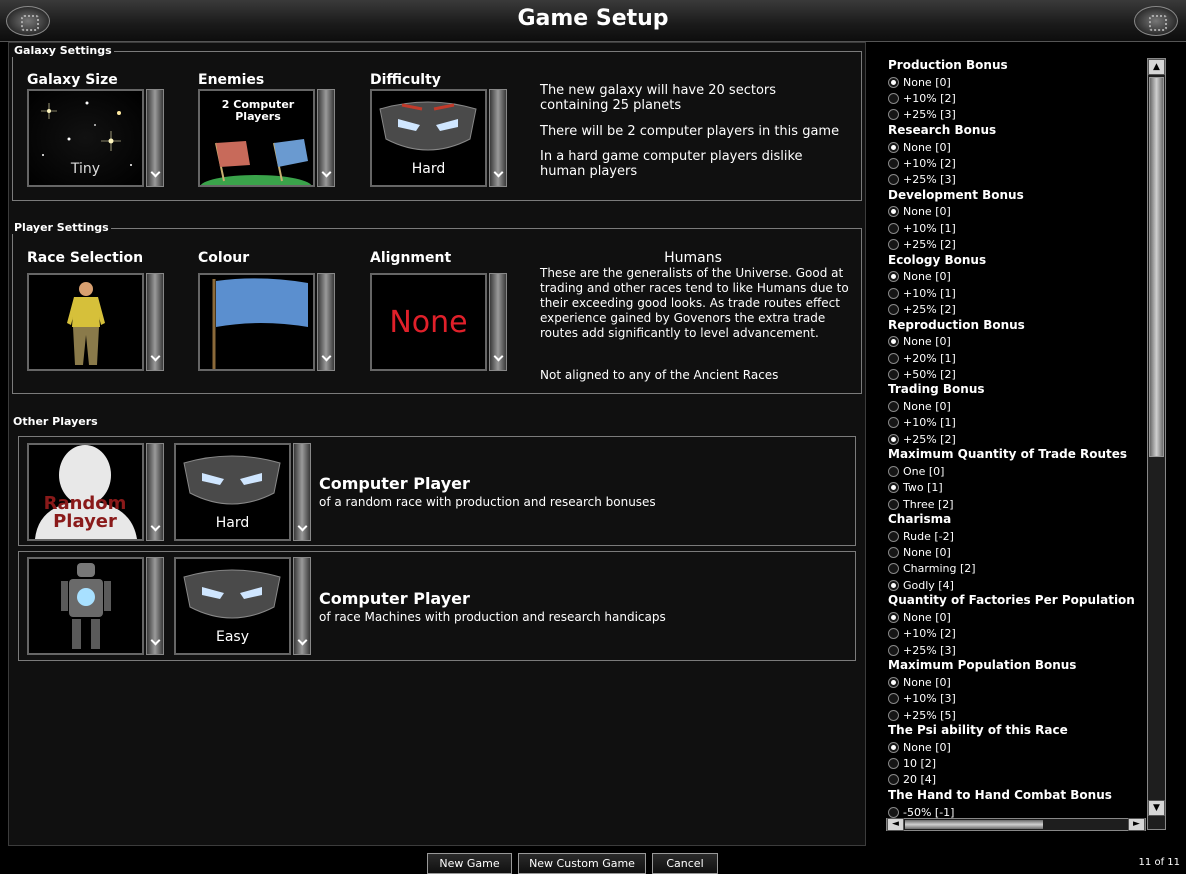  I want to click on galaxy-size-dropdown, so click(155, 138).